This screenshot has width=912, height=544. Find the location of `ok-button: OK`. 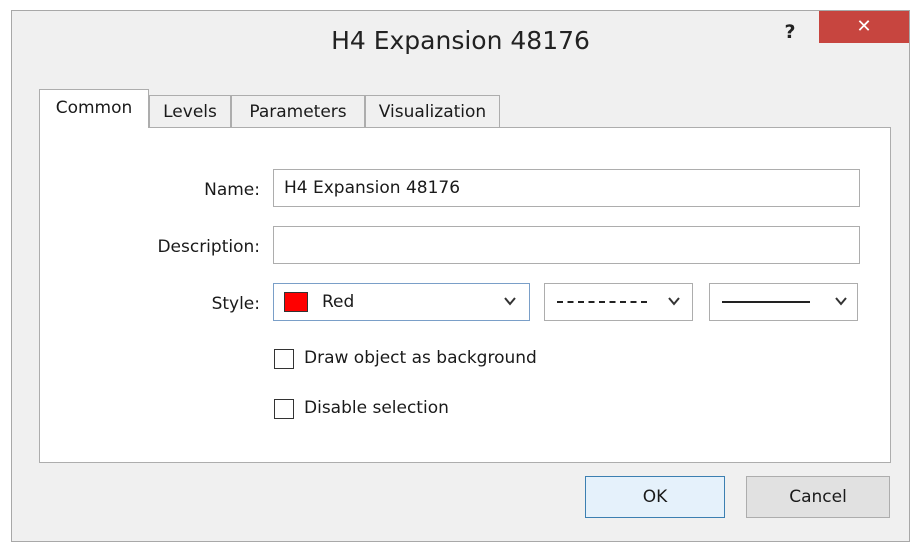

ok-button: OK is located at coordinates (655, 497).